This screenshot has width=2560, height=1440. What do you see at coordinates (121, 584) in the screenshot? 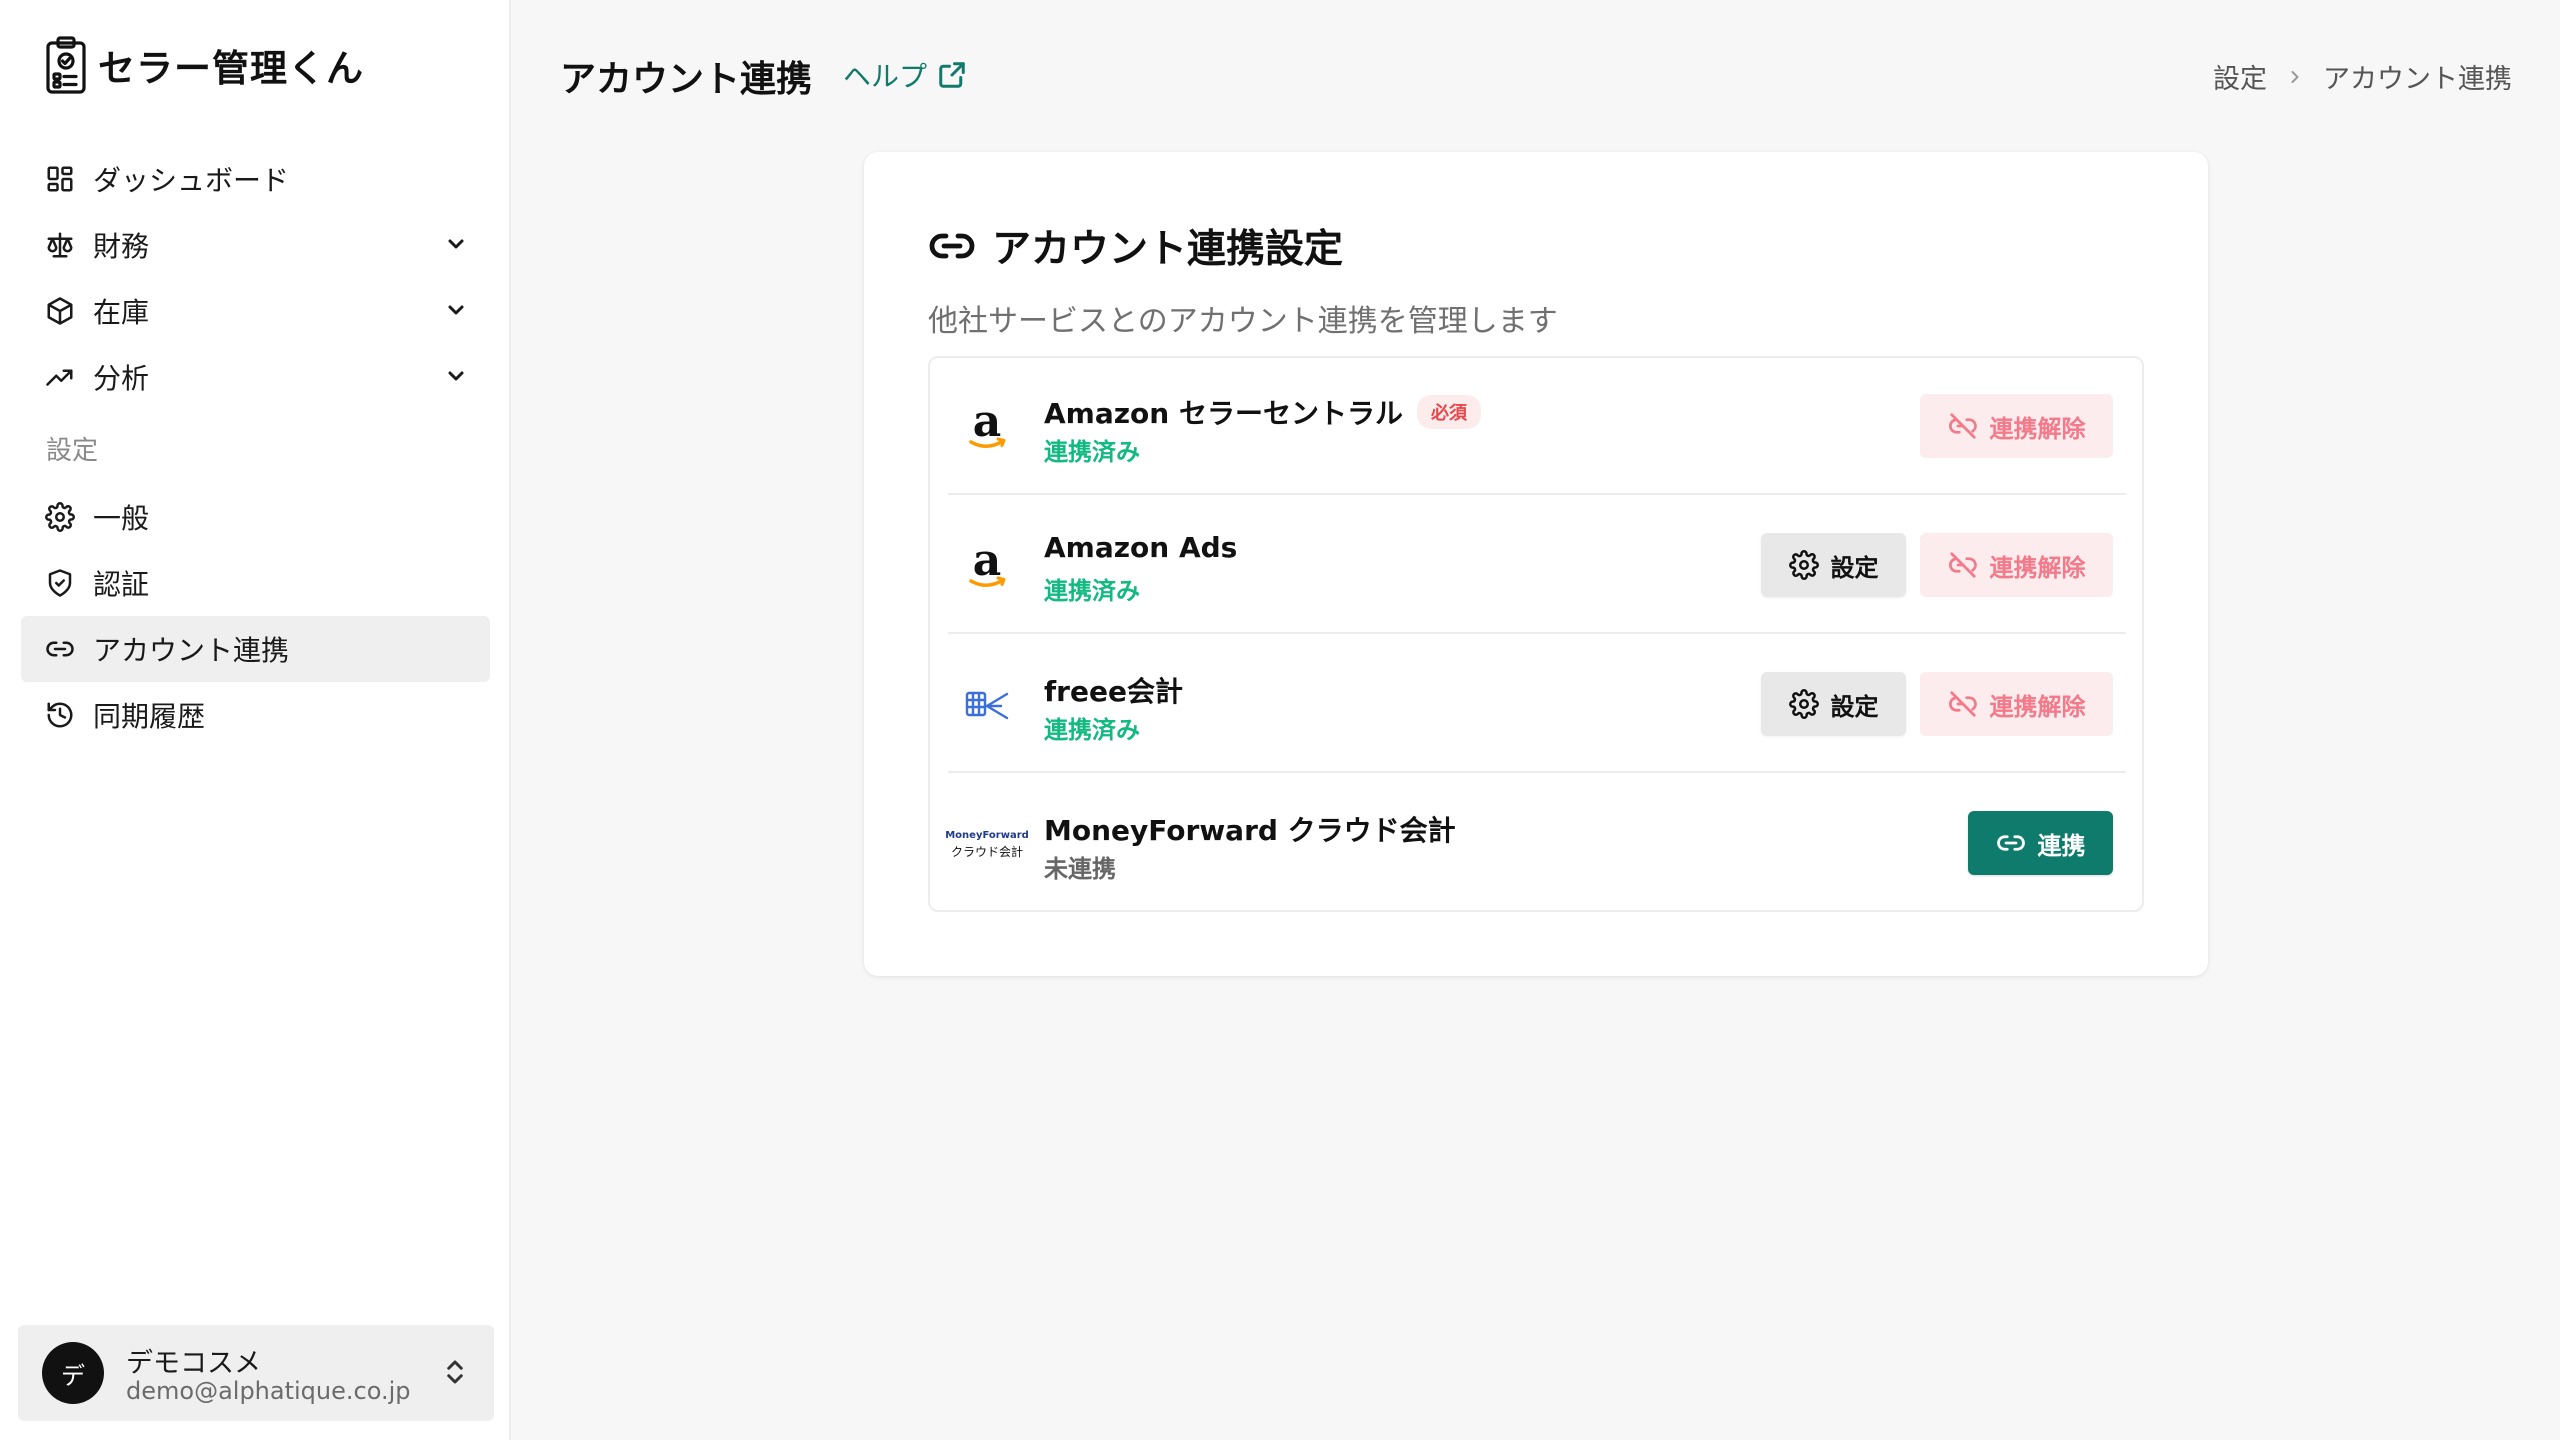
I see `sidebar-item-label: 認証` at bounding box center [121, 584].